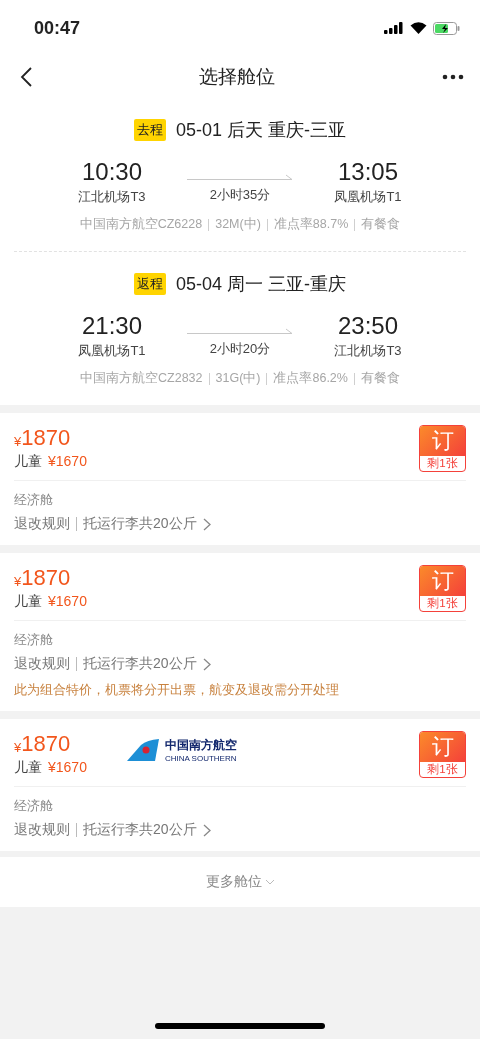 This screenshot has height=1039, width=480. I want to click on chevron-down-icon, so click(269, 882).